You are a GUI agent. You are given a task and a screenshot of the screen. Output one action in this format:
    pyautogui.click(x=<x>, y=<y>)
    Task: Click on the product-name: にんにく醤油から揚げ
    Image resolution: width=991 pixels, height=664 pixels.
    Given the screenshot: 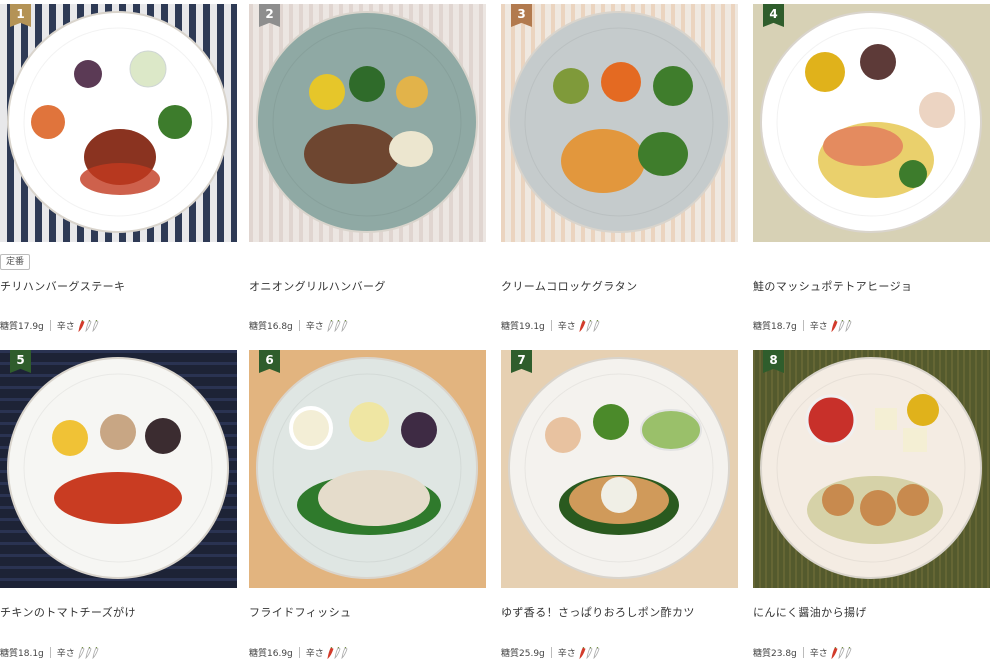 What is the action you would take?
    pyautogui.click(x=810, y=612)
    